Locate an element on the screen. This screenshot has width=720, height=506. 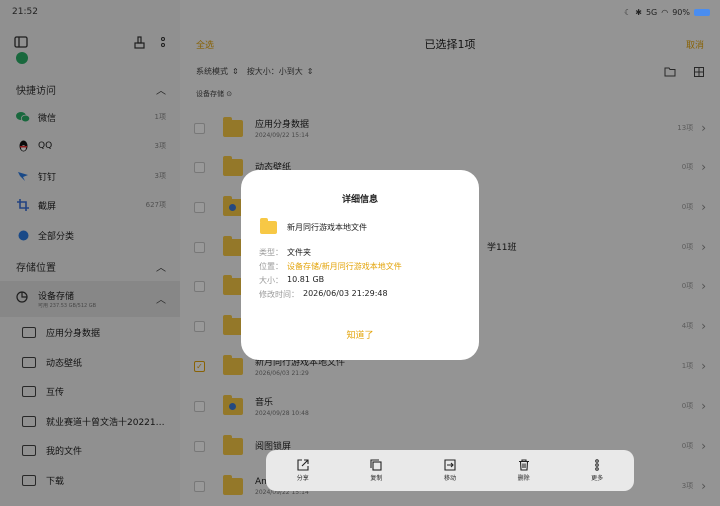
more-vertical-icon is located at coordinates (597, 465).